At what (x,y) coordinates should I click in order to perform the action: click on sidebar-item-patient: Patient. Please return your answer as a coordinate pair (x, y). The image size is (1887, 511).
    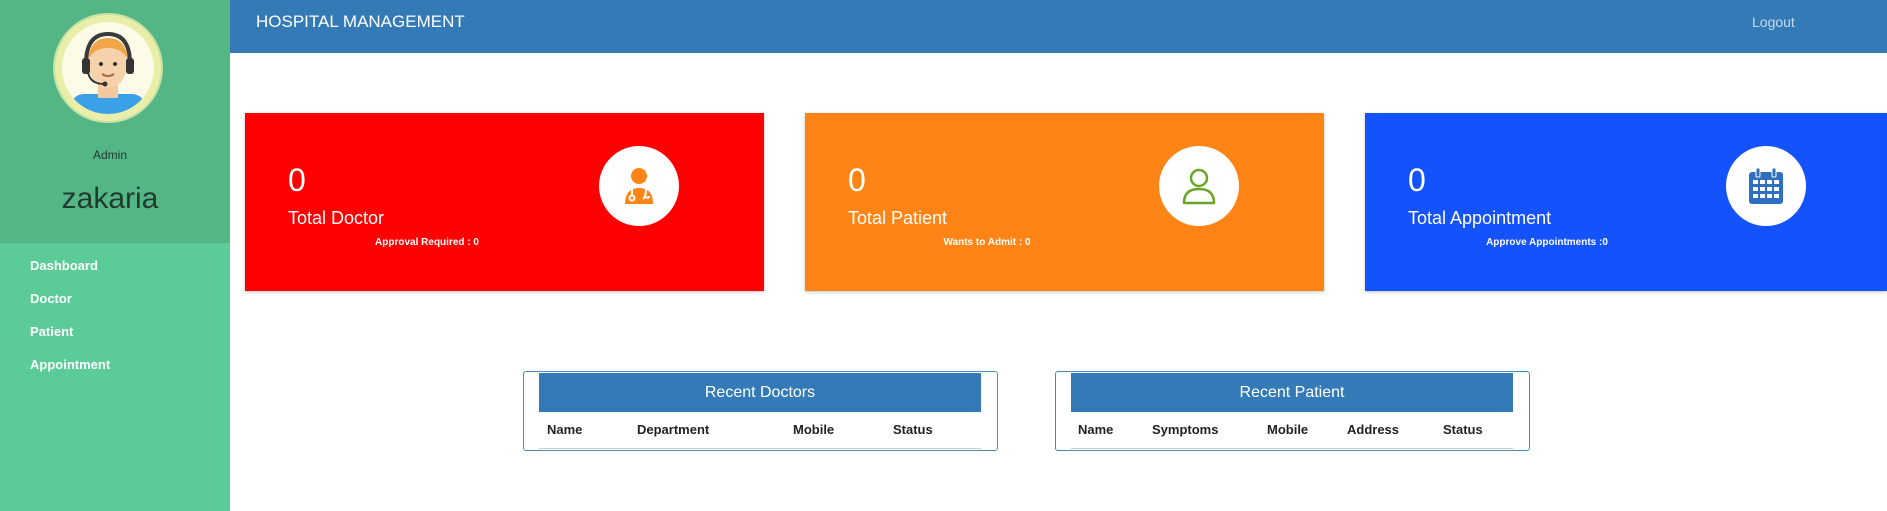
    Looking at the image, I should click on (70, 337).